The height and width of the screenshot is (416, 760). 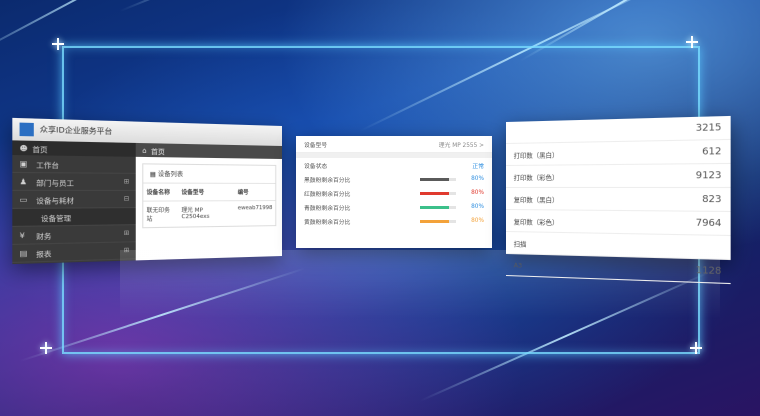 I want to click on device-code-cell: eweab71998, so click(x=255, y=208).